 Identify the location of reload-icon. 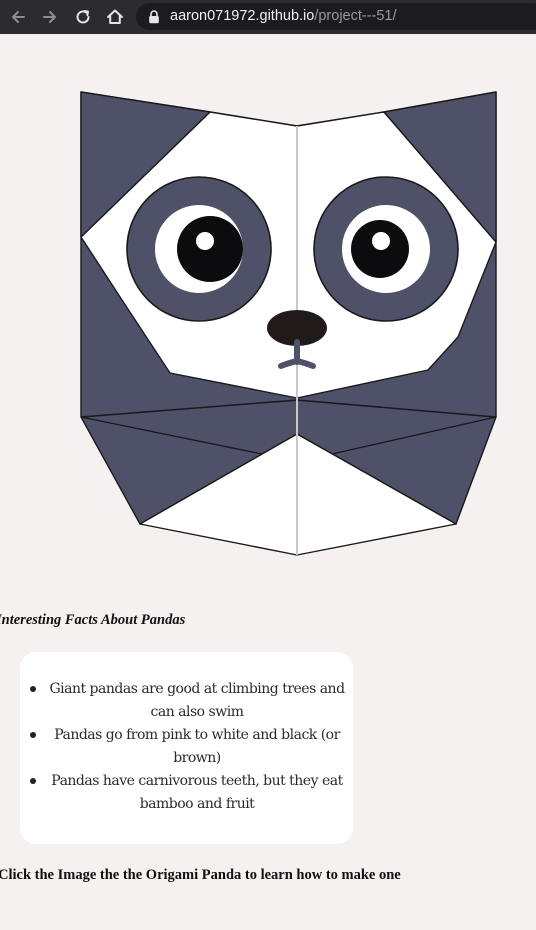
(83, 17).